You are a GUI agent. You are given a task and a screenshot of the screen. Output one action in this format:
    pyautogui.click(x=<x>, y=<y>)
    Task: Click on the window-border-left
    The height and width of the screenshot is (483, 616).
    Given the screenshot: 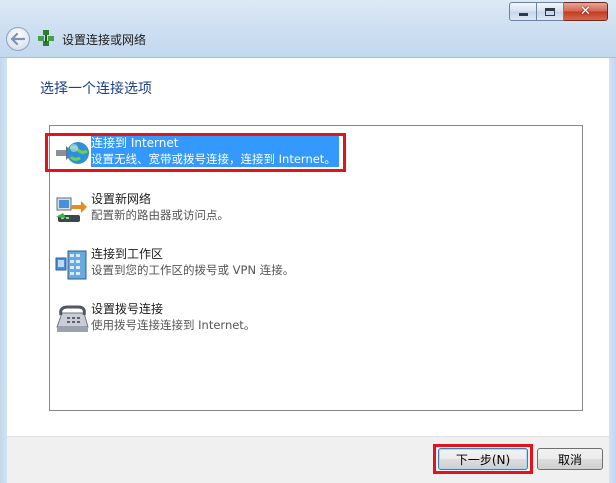 What is the action you would take?
    pyautogui.click(x=3, y=270)
    